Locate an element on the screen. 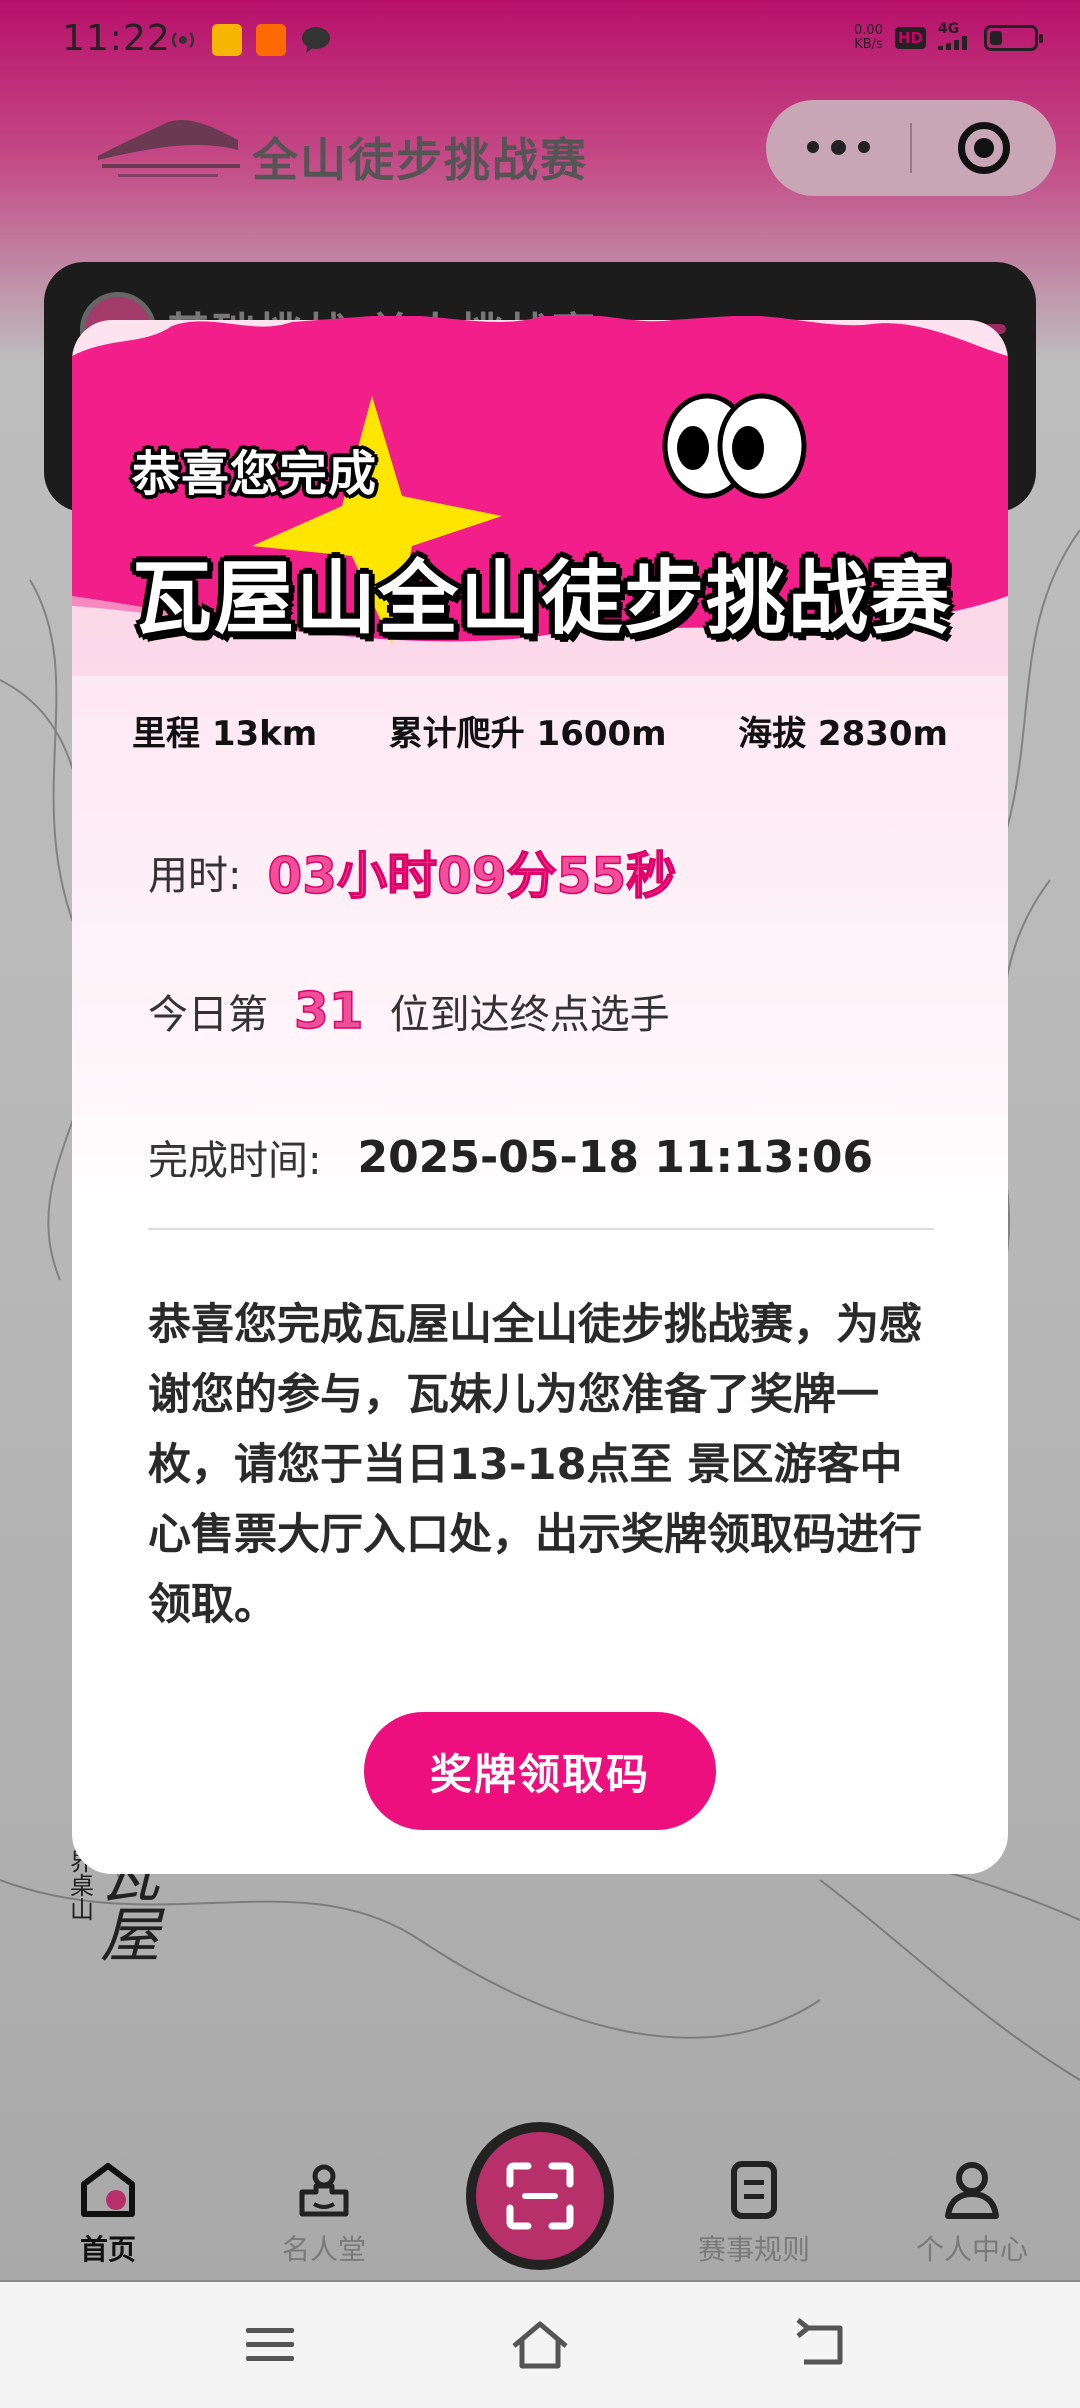 This screenshot has width=1080, height=2408. modal-title: 瓦屋山全山徒步挑战赛 is located at coordinates (542, 598).